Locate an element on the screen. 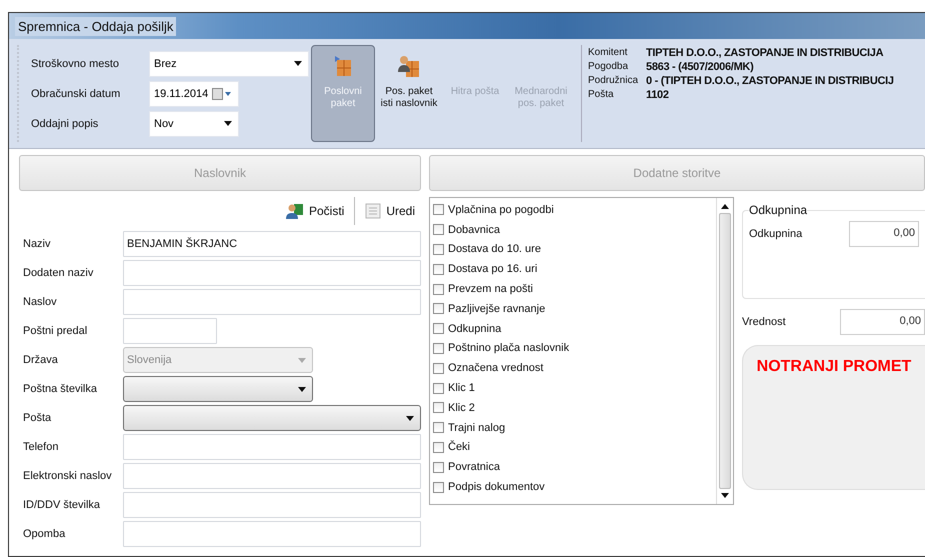 This screenshot has height=557, width=925. info-label: Komitent is located at coordinates (608, 53).